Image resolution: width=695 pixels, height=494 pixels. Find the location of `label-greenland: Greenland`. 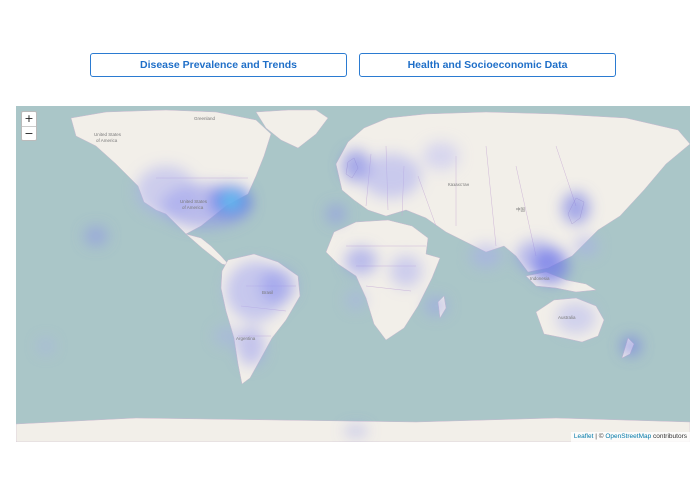

label-greenland: Greenland is located at coordinates (205, 118).